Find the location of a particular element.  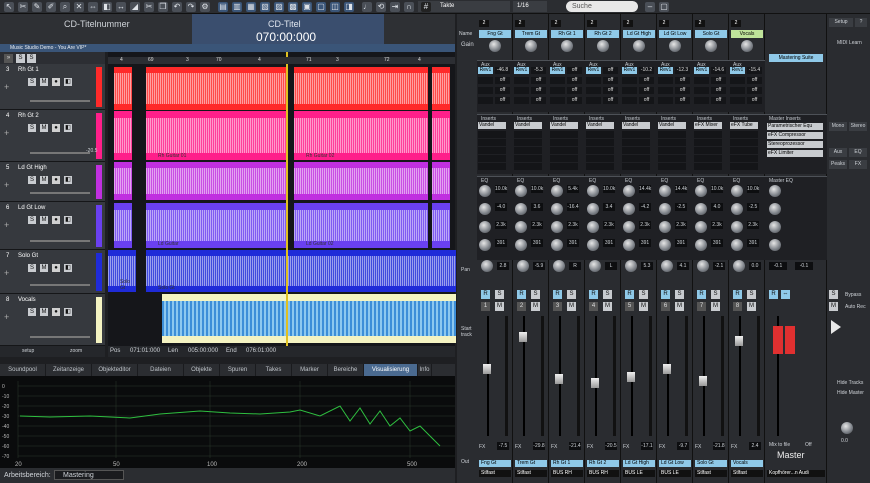

snap-icon: ⇥ is located at coordinates (395, 7).